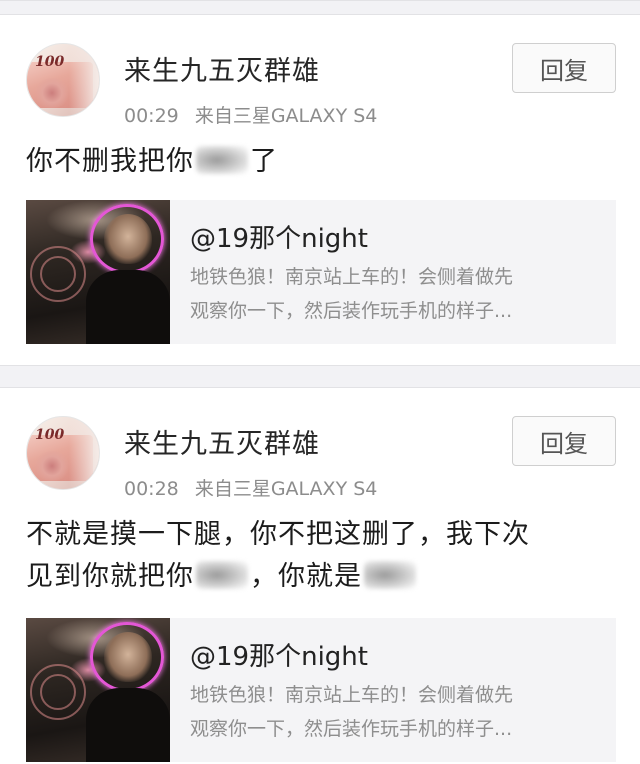  I want to click on post-time: 00:29, so click(151, 116).